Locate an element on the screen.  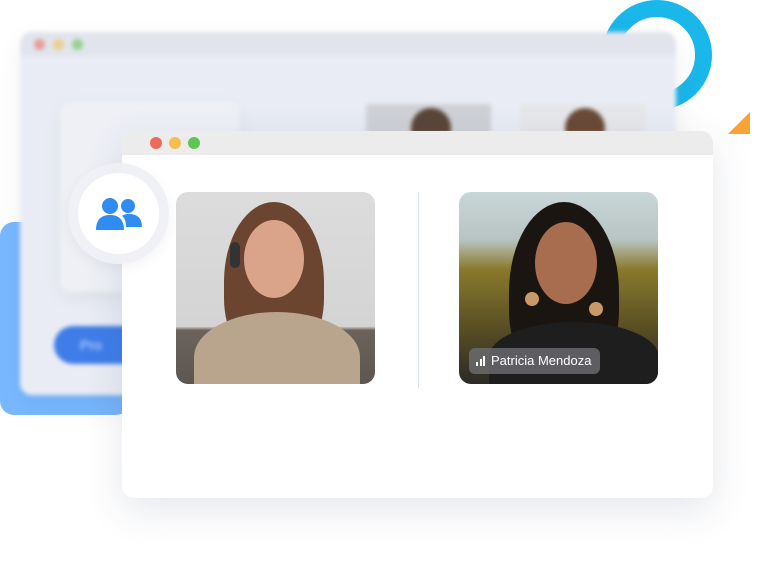
video-divider is located at coordinates (418, 290).